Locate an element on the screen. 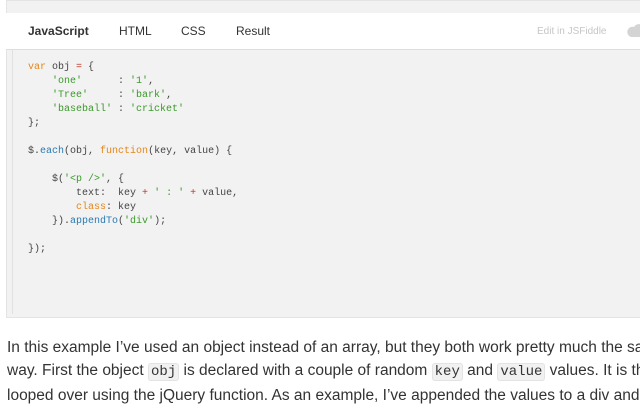 The width and height of the screenshot is (640, 407). code-token: 'cricket' is located at coordinates (157, 109).